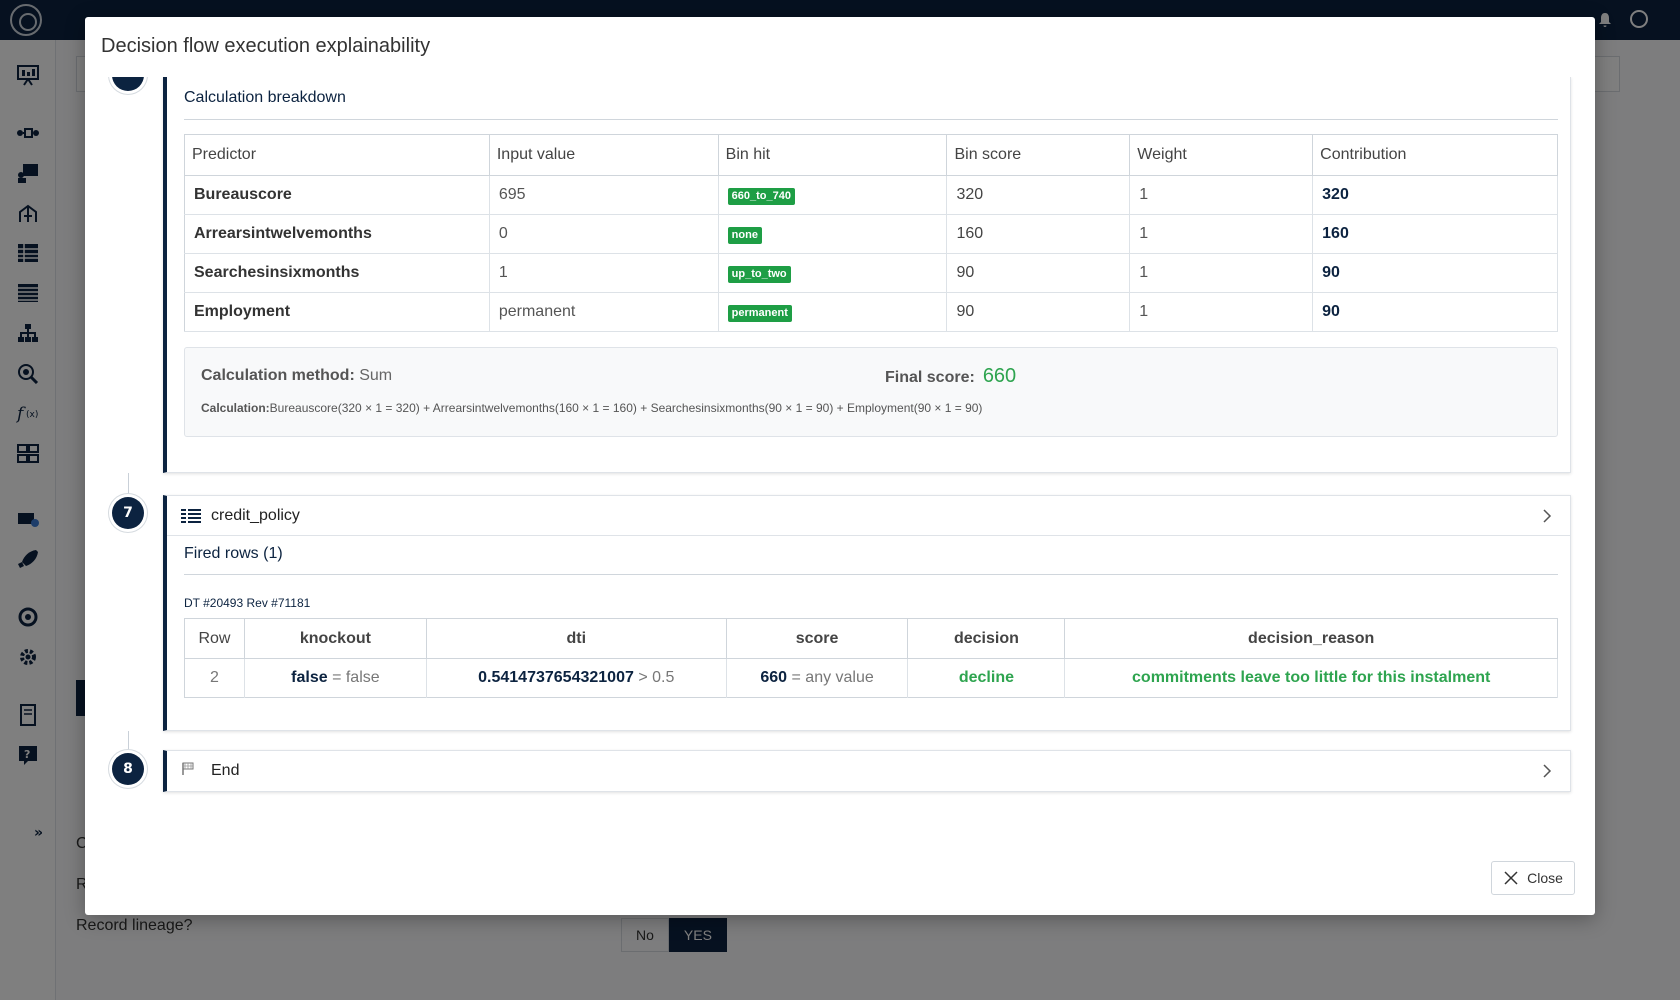 The height and width of the screenshot is (1000, 1680). I want to click on knockout-cell: false = false, so click(335, 678).